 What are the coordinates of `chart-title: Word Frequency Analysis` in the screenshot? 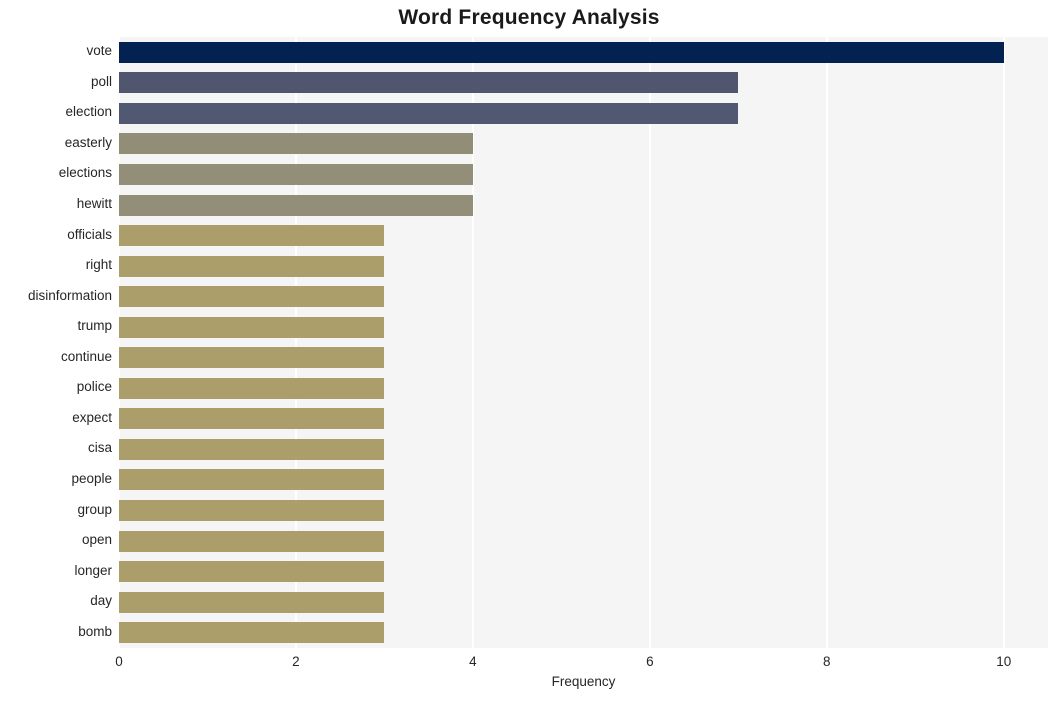 It's located at (529, 17).